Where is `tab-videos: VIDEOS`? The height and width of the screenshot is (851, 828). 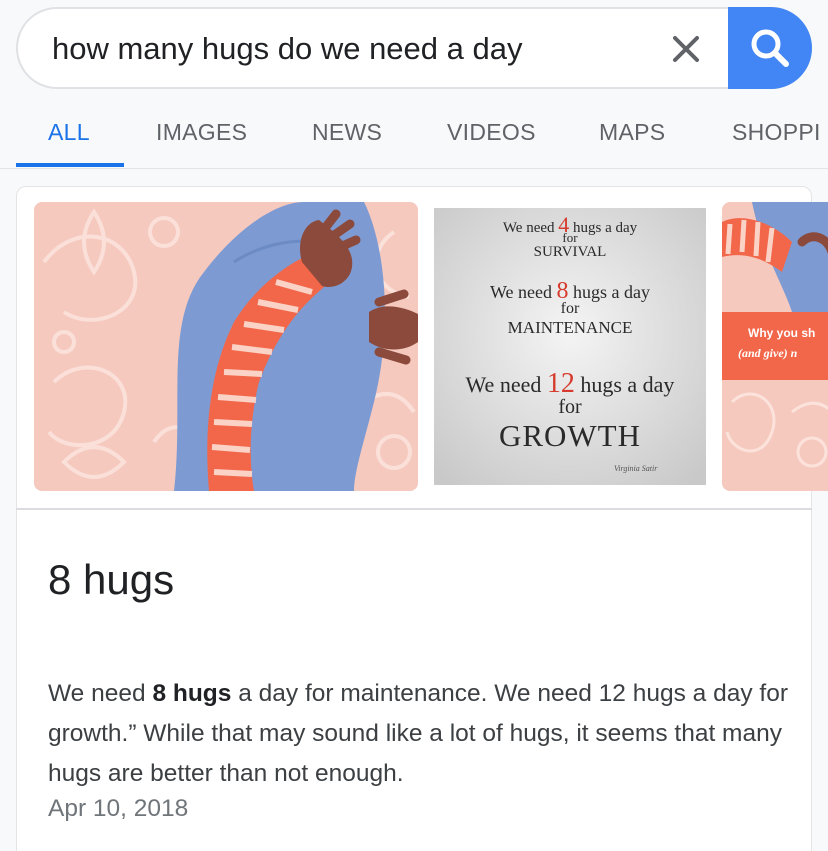 tab-videos: VIDEOS is located at coordinates (491, 132).